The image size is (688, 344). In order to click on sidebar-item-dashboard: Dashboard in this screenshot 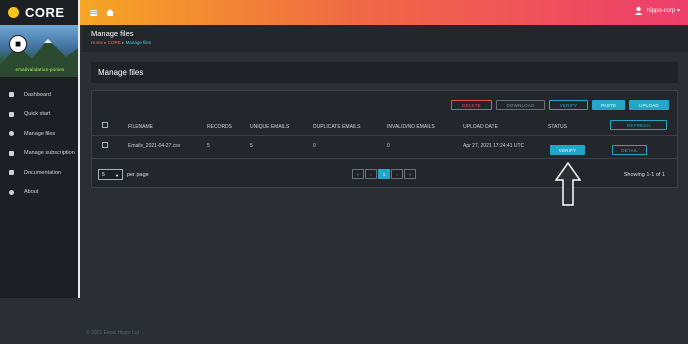, I will do `click(39, 95)`.